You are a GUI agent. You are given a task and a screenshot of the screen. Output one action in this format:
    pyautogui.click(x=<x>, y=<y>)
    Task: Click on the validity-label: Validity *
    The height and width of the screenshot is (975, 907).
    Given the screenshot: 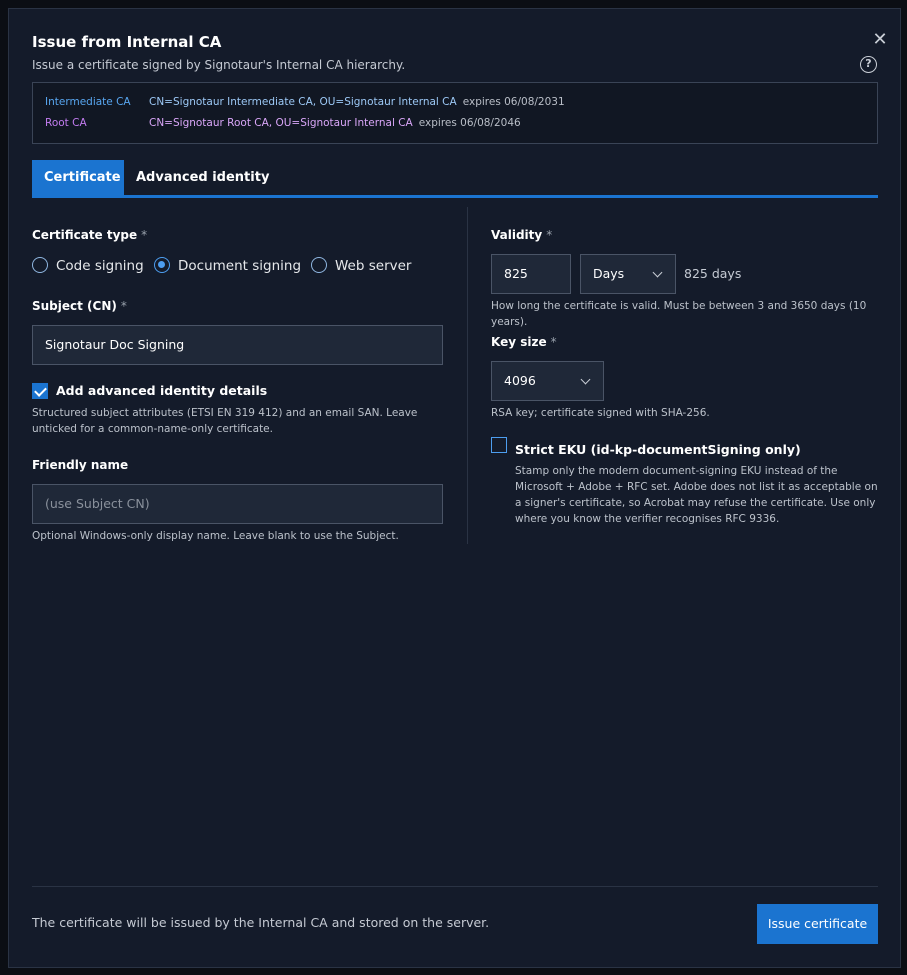 What is the action you would take?
    pyautogui.click(x=521, y=235)
    